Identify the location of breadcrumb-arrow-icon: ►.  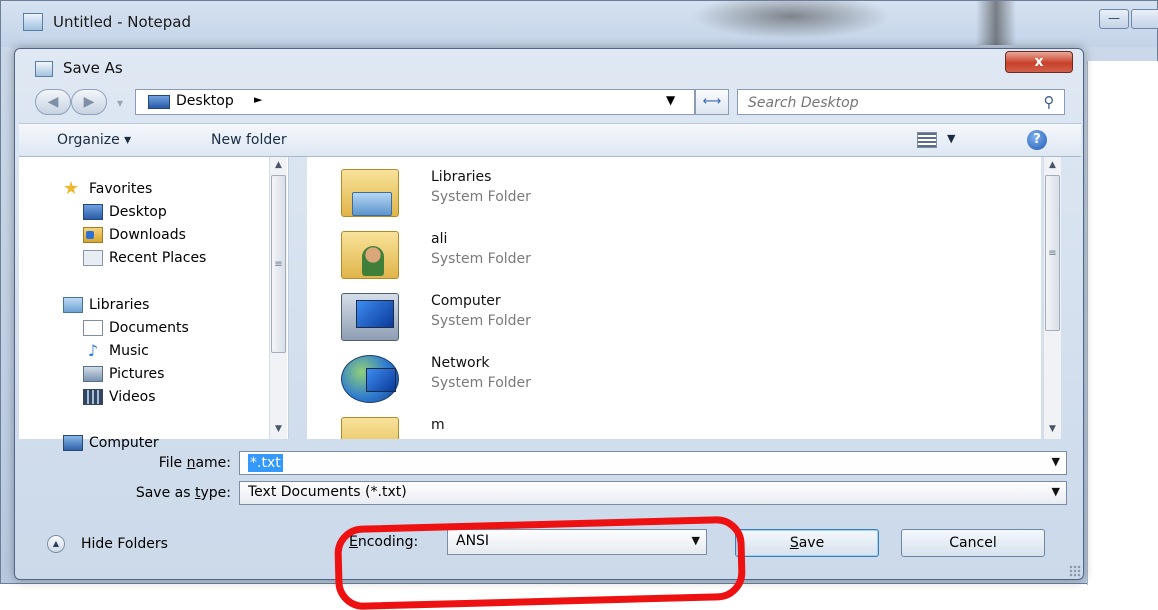
(258, 99).